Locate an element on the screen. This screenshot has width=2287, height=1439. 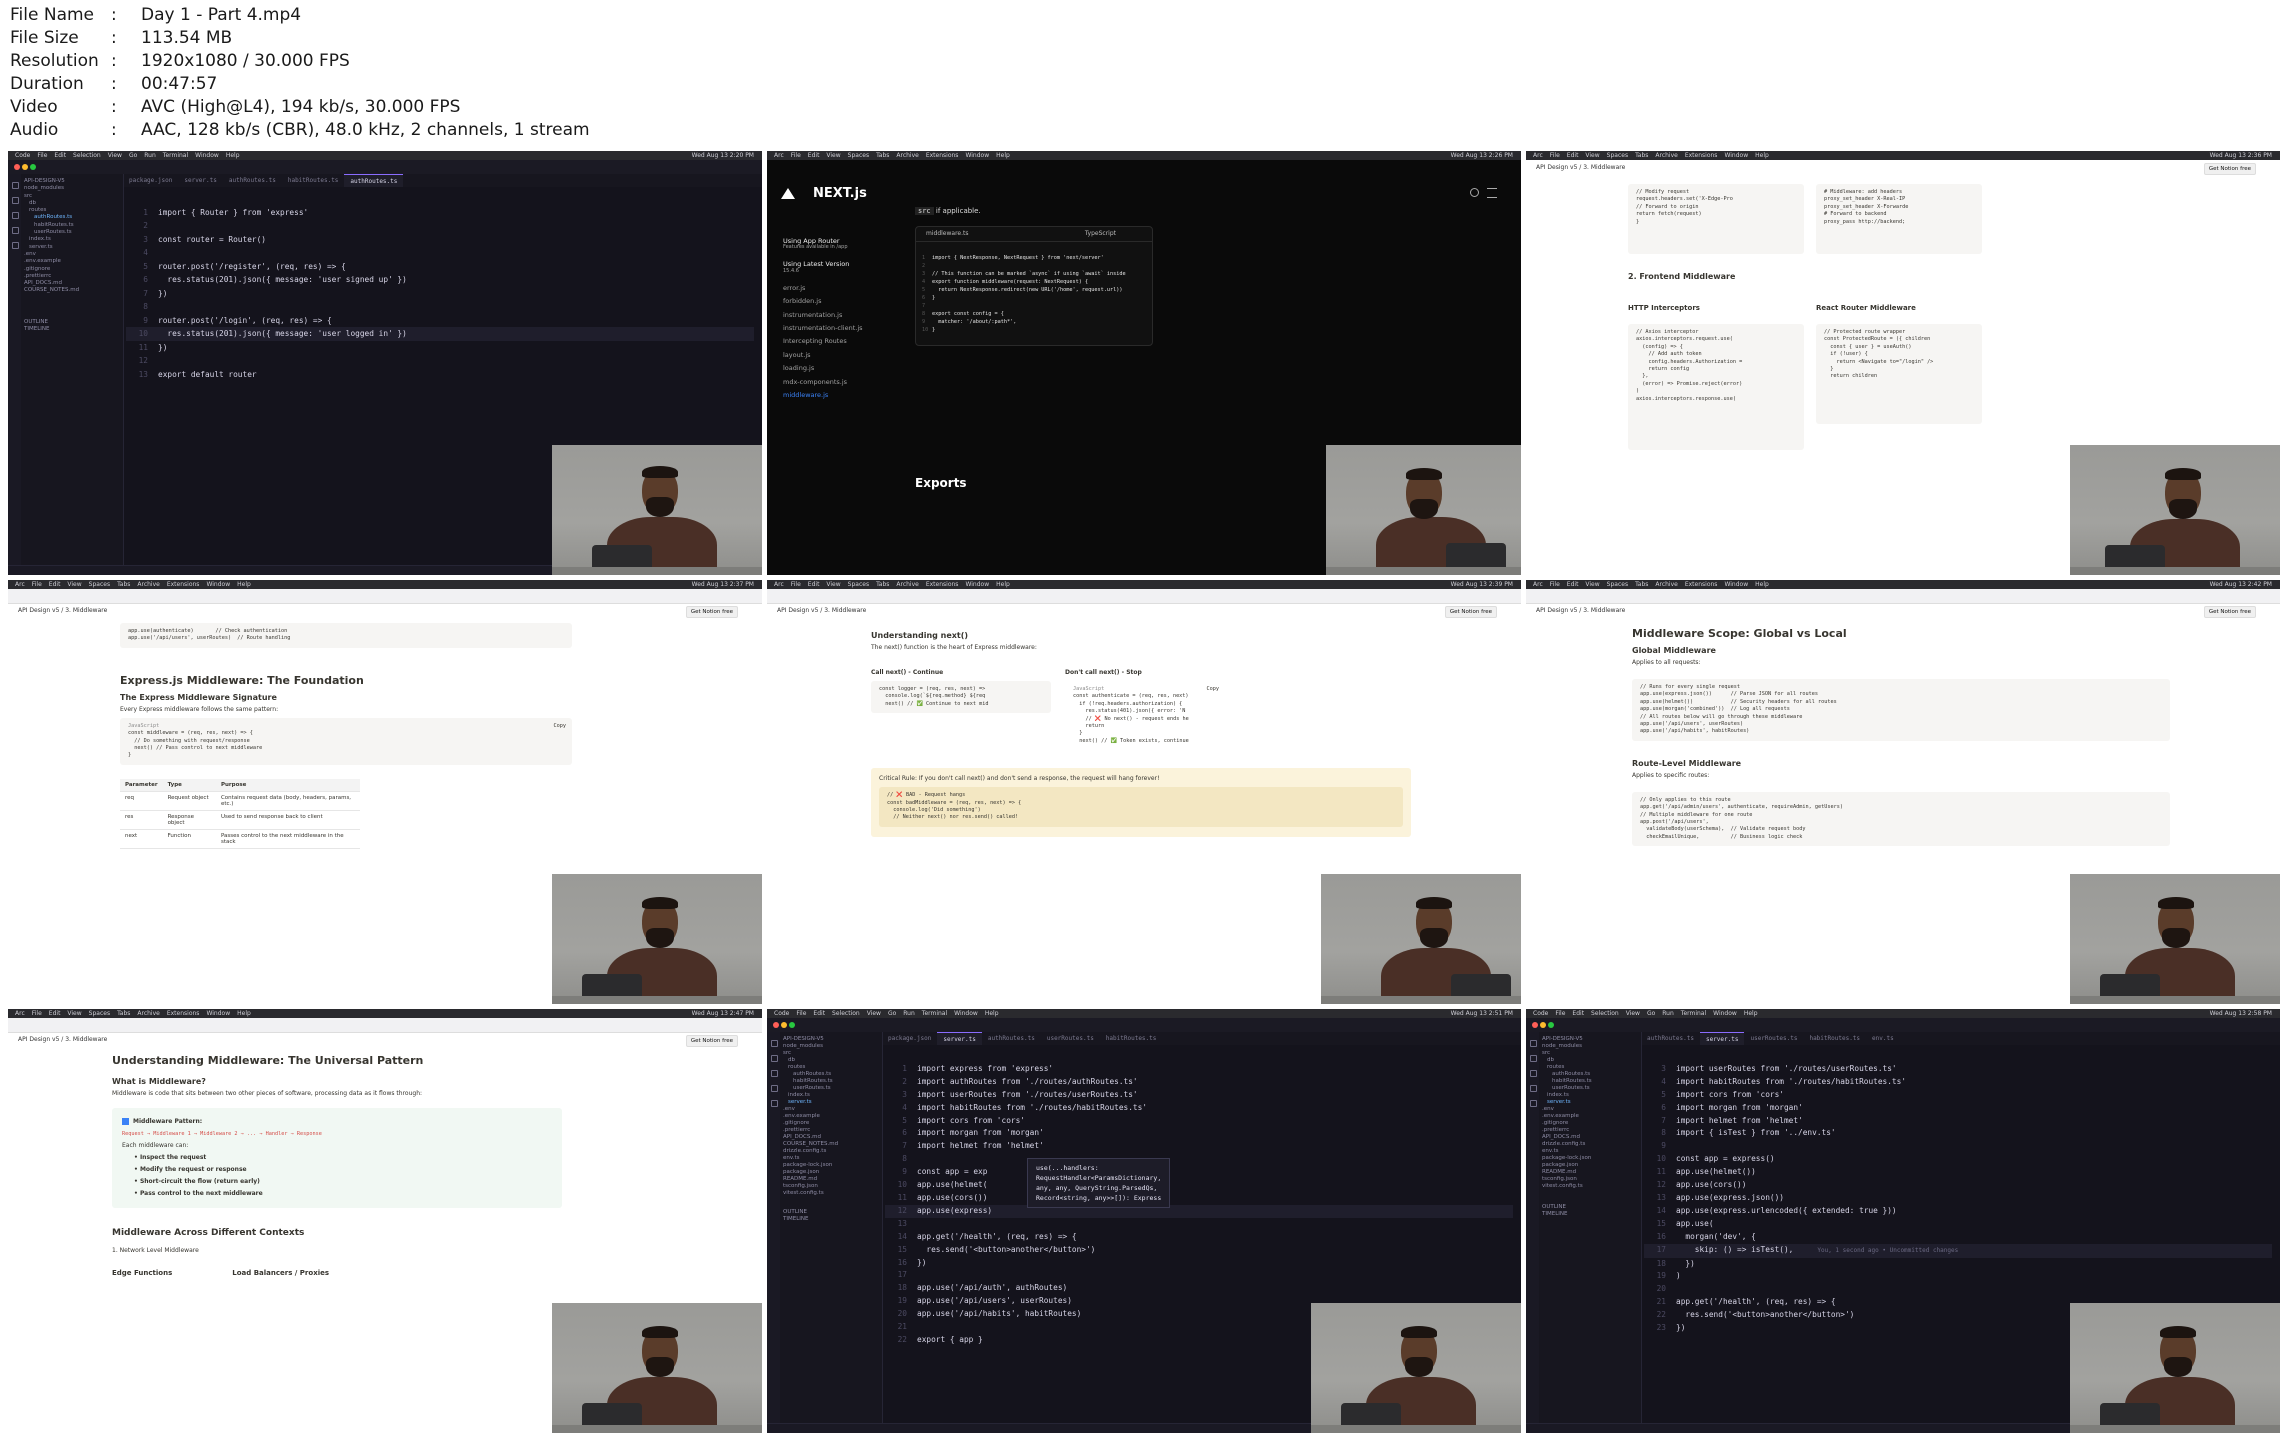
nextjs-logo: NEXT.js is located at coordinates (824, 193).